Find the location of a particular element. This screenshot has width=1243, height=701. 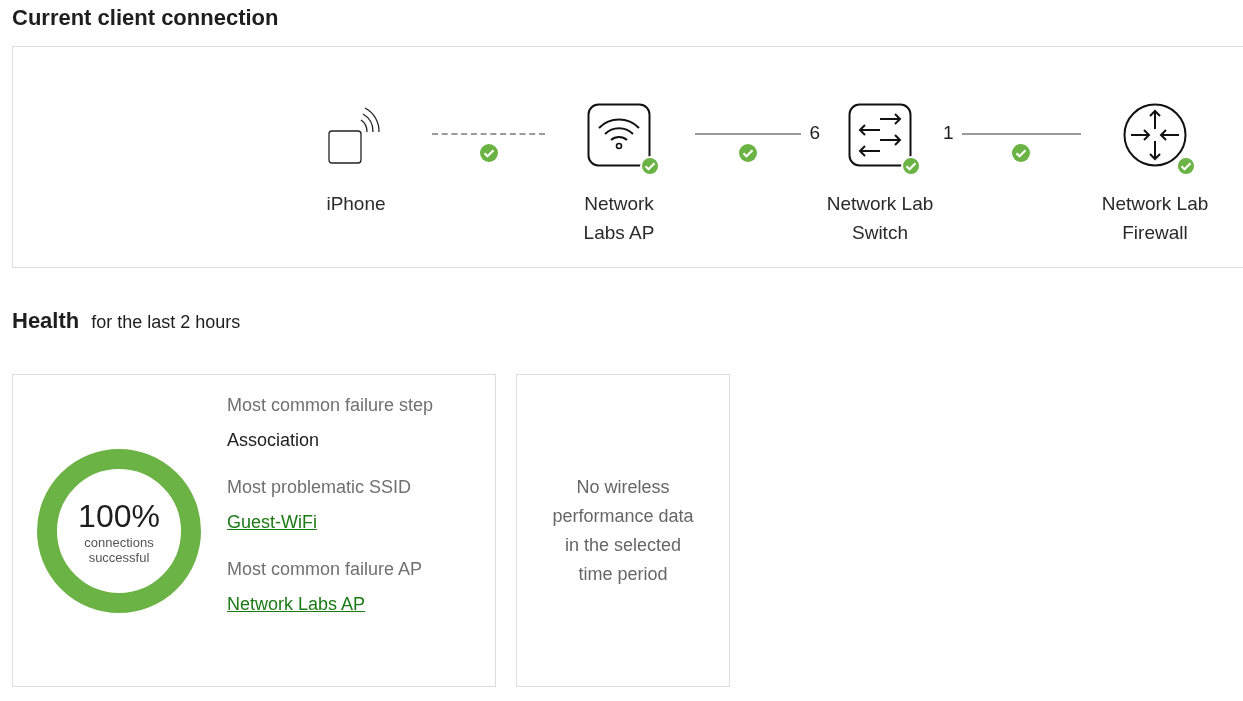

fact-label: Most common failure step is located at coordinates (330, 405).